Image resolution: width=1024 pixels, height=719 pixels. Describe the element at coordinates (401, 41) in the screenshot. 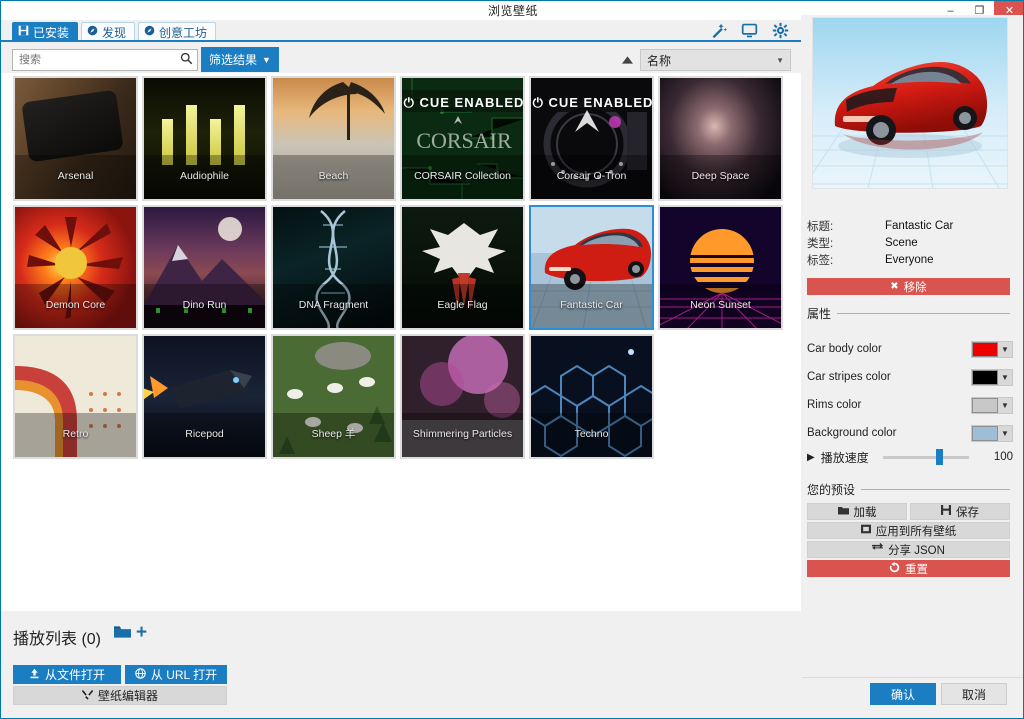

I see `tab-underline` at that location.